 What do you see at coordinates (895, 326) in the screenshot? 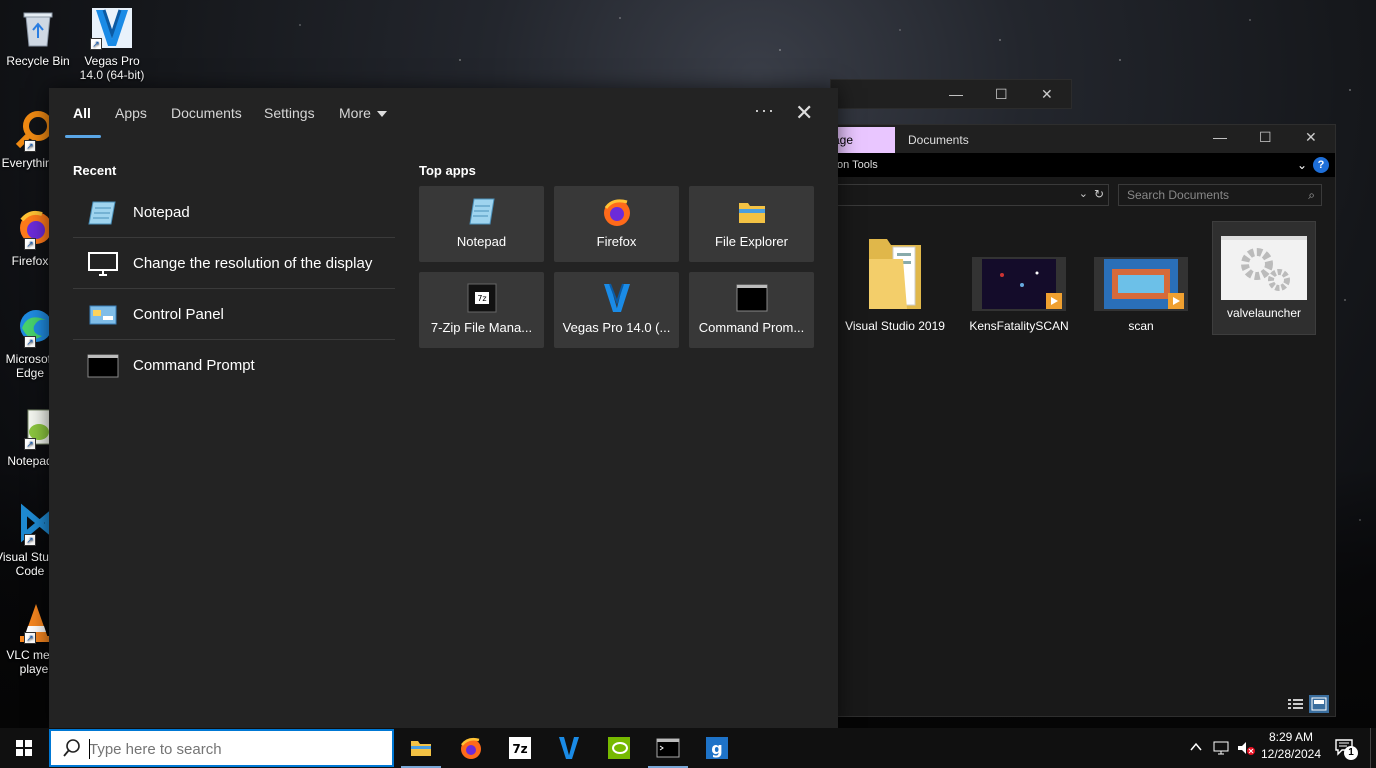
I see `file-label: Visual Studio 2019` at bounding box center [895, 326].